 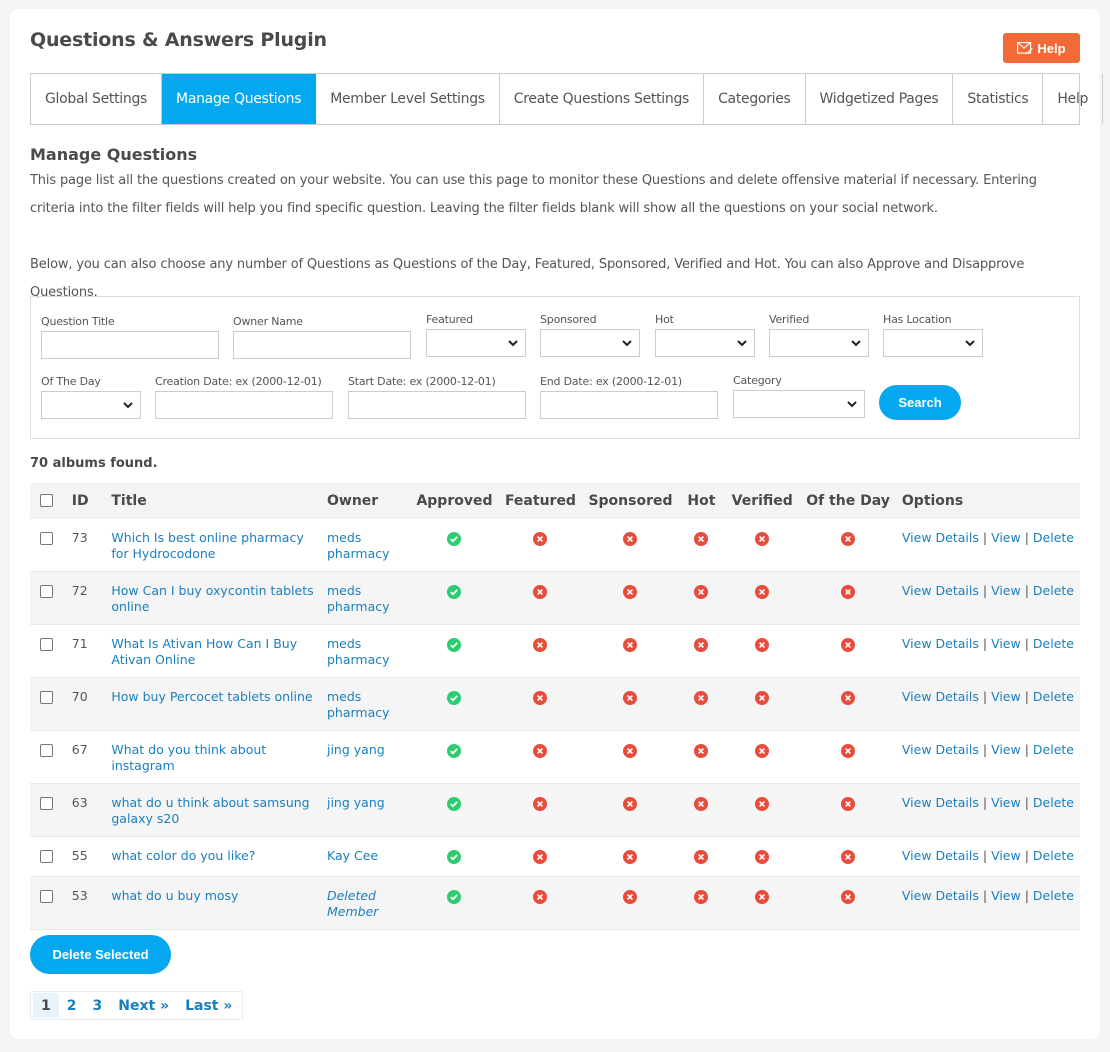 I want to click on end-date-input, so click(x=629, y=405).